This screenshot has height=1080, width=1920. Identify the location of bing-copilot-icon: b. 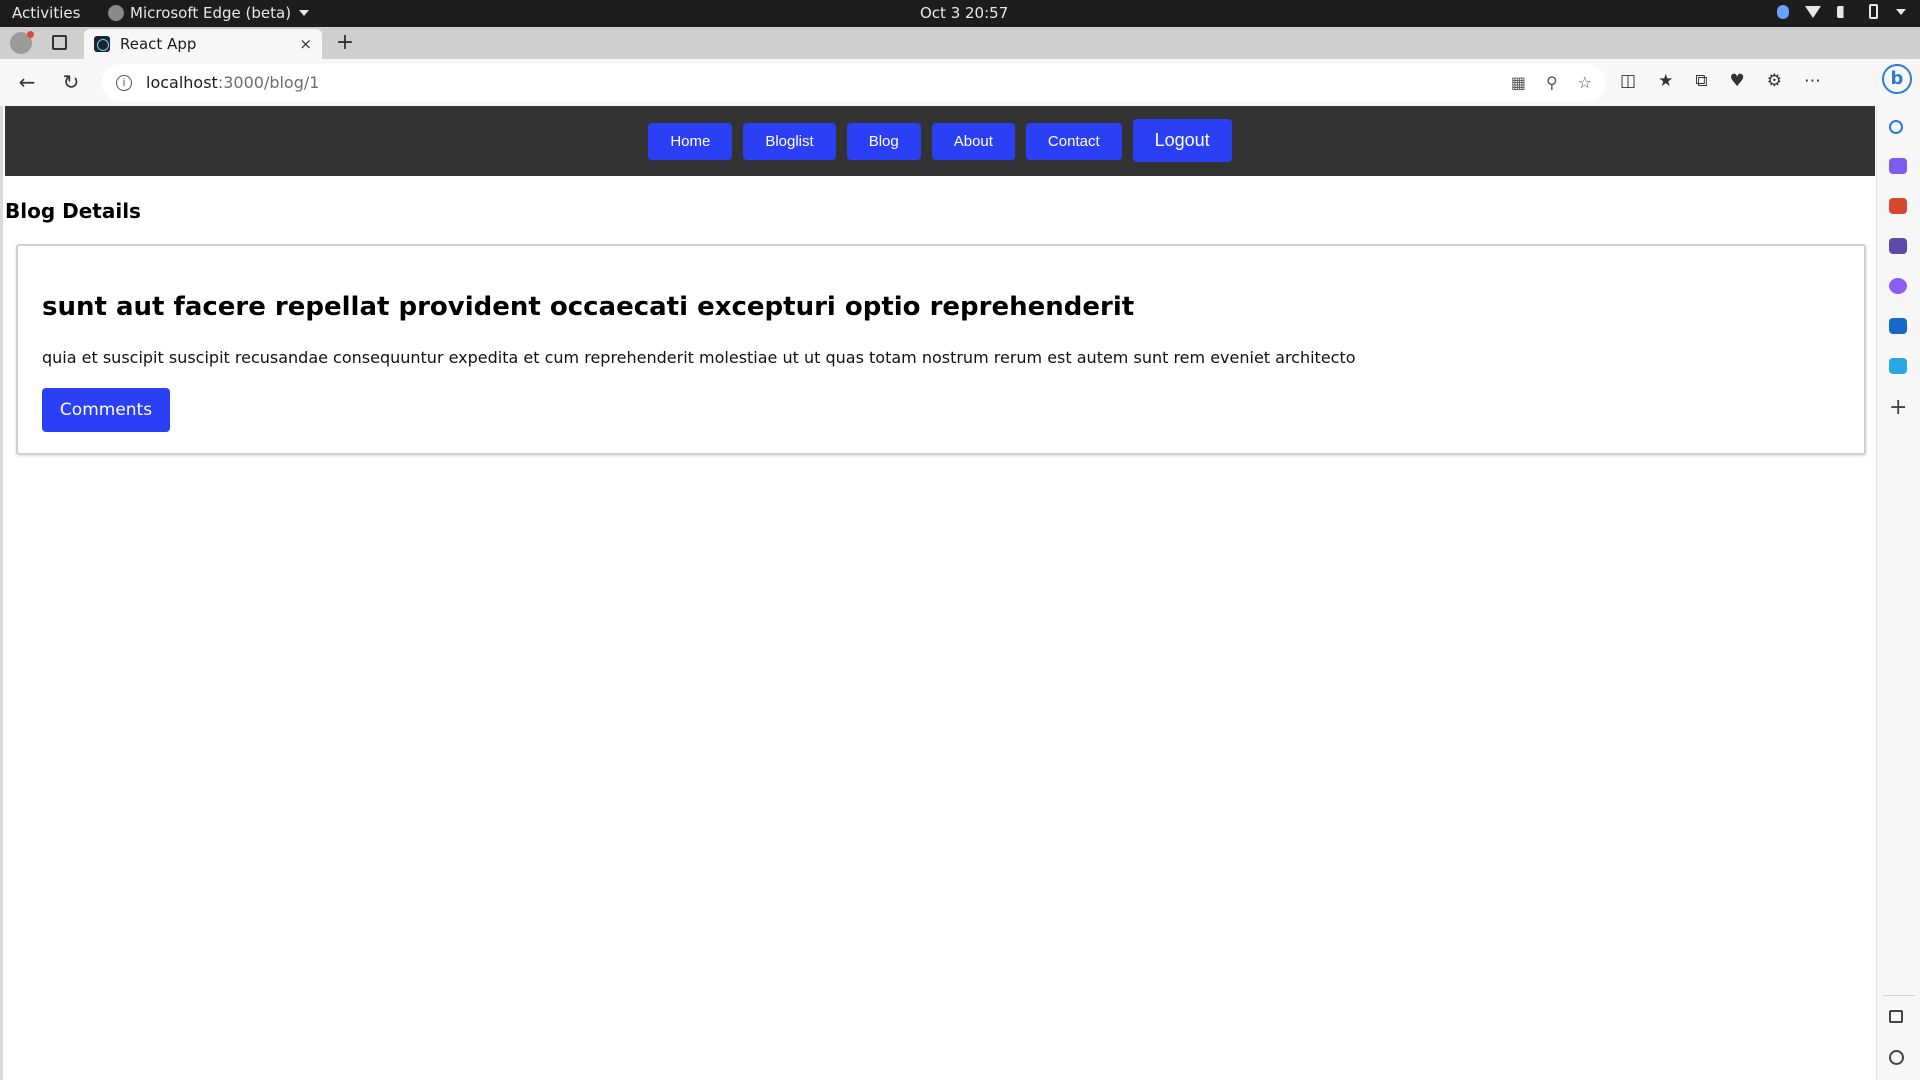
(1897, 79).